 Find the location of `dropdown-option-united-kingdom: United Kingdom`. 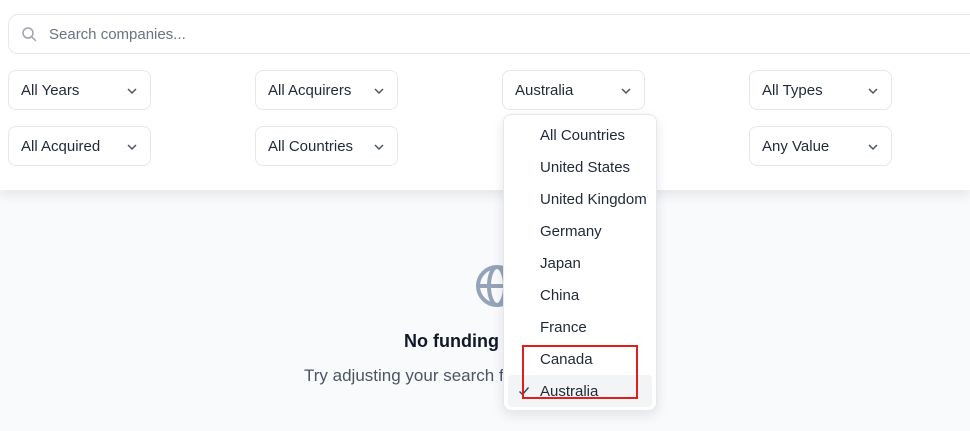

dropdown-option-united-kingdom: United Kingdom is located at coordinates (580, 199).